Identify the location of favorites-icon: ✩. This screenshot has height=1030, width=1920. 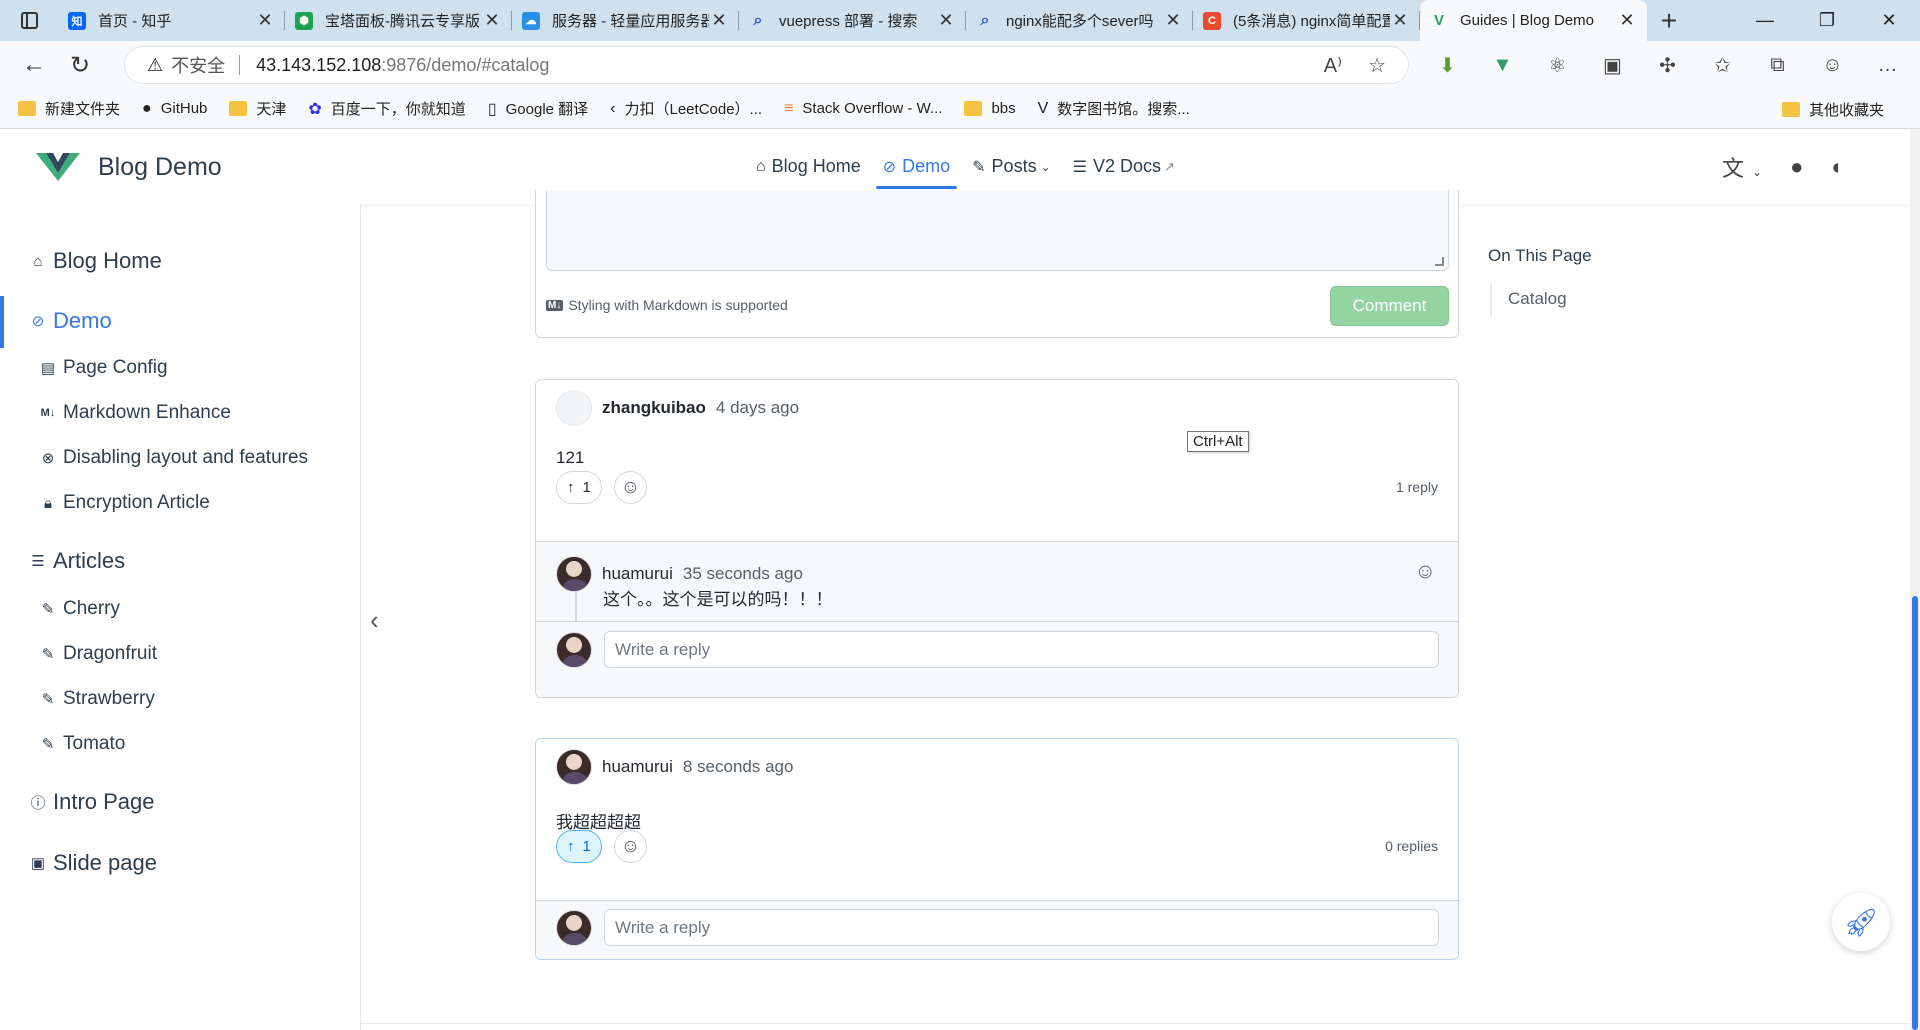
(1722, 65).